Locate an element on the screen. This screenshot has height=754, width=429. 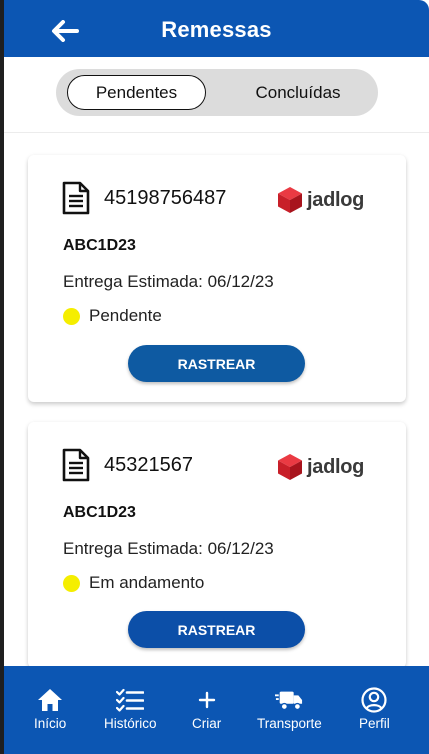
tracking-number: 45321567 is located at coordinates (148, 465).